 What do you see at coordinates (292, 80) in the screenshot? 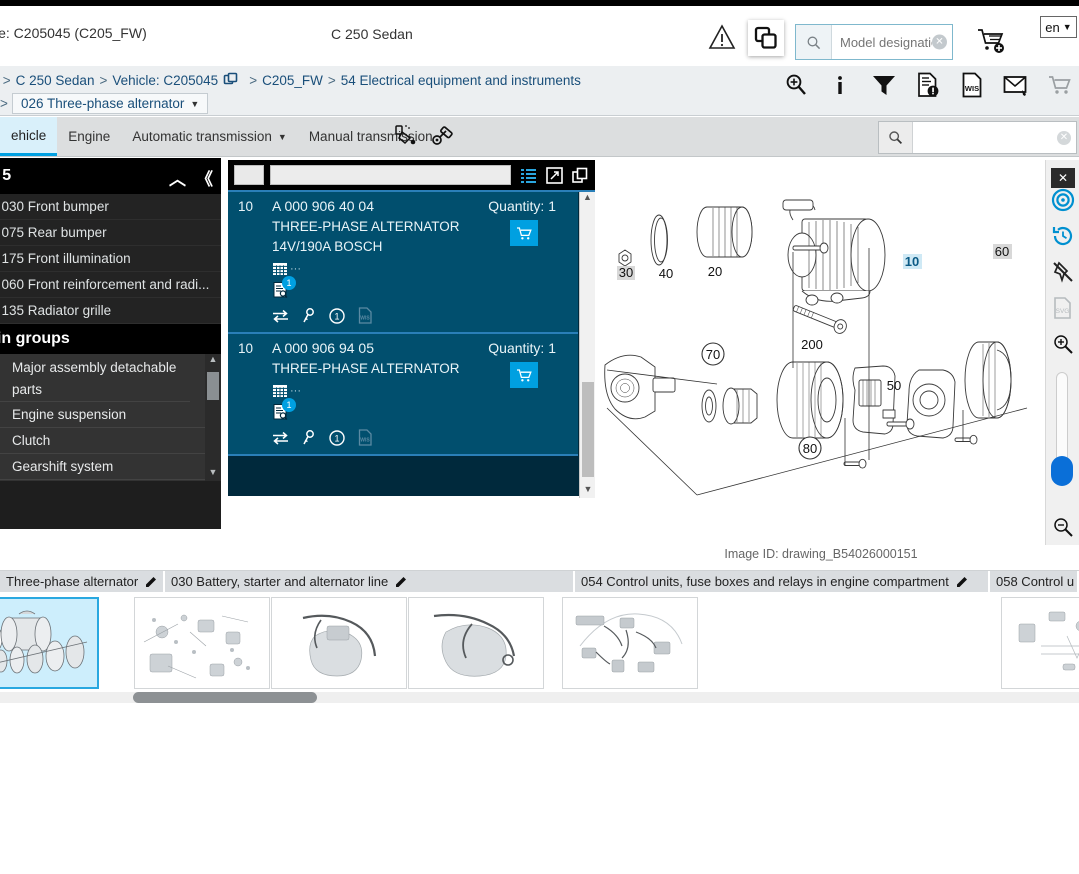
I see `breadcrumb-item-3: C205_FW` at bounding box center [292, 80].